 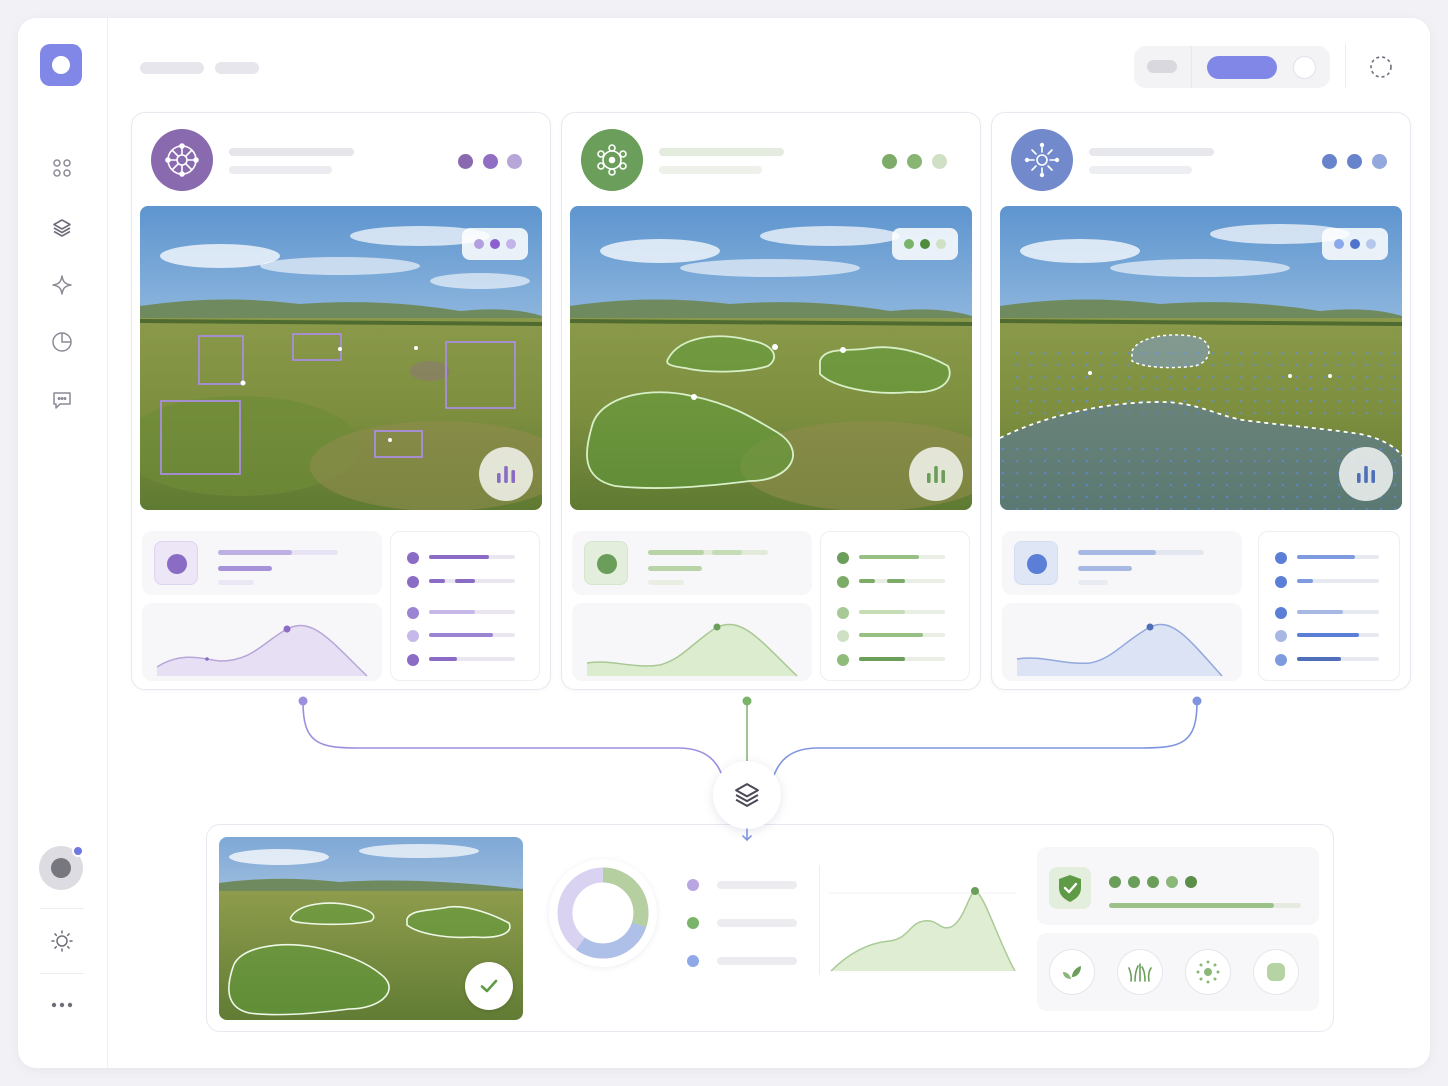 What do you see at coordinates (1178, 972) in the screenshot?
I see `feature-icons-panel` at bounding box center [1178, 972].